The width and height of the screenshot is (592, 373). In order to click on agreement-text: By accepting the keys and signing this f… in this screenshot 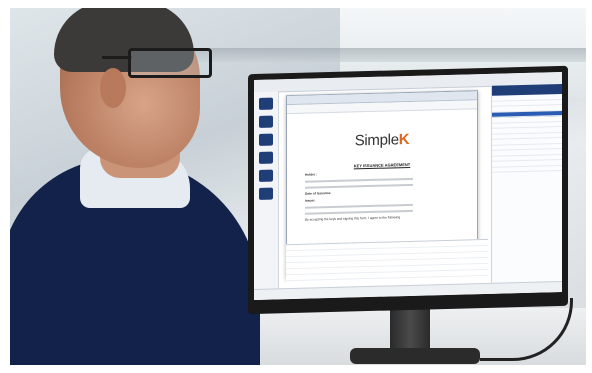, I will do `click(353, 218)`.